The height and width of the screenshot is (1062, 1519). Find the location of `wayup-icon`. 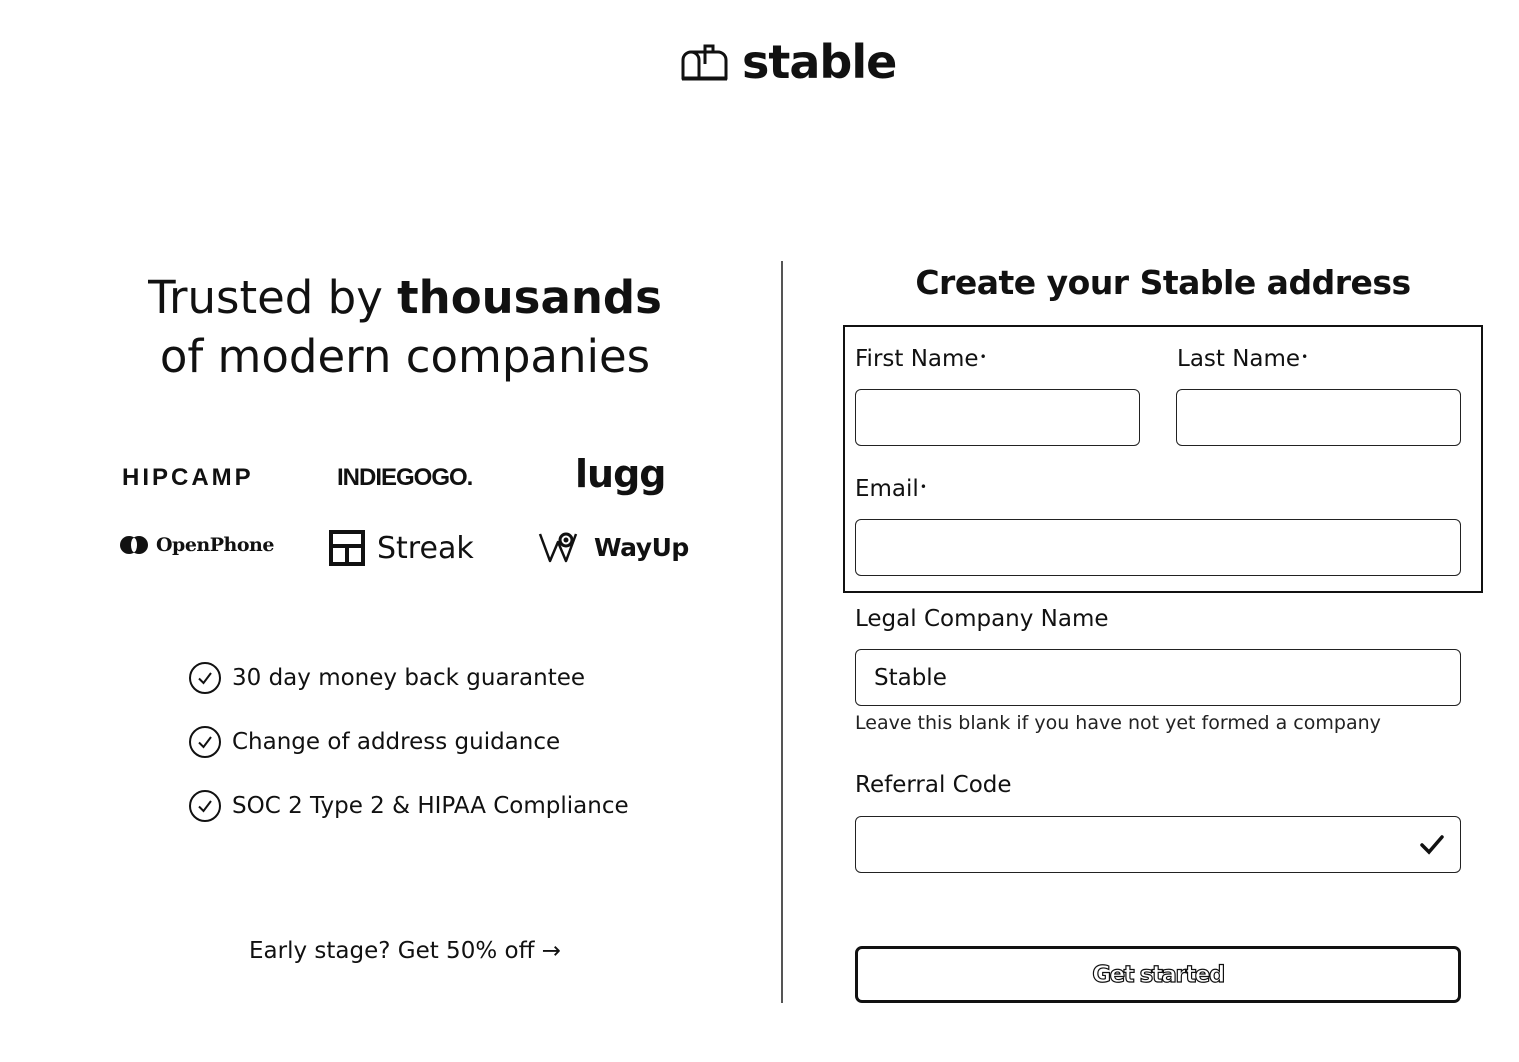

wayup-icon is located at coordinates (558, 547).